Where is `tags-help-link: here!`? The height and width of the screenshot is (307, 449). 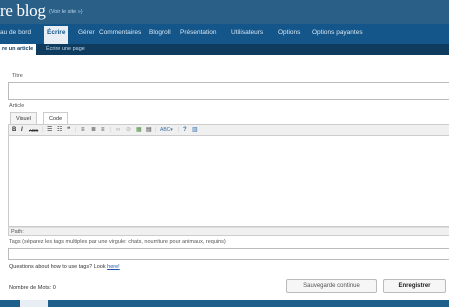 tags-help-link: here! is located at coordinates (113, 267).